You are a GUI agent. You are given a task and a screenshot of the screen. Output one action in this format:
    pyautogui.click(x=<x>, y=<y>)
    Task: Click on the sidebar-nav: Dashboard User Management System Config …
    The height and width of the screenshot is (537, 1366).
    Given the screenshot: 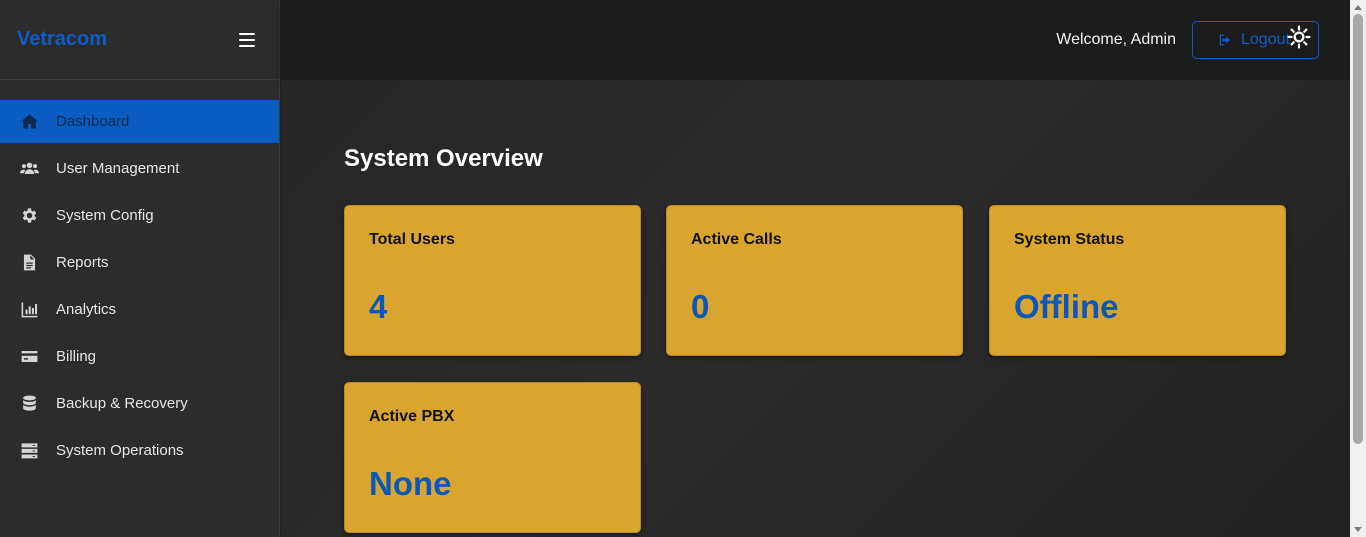 What is the action you would take?
    pyautogui.click(x=139, y=286)
    